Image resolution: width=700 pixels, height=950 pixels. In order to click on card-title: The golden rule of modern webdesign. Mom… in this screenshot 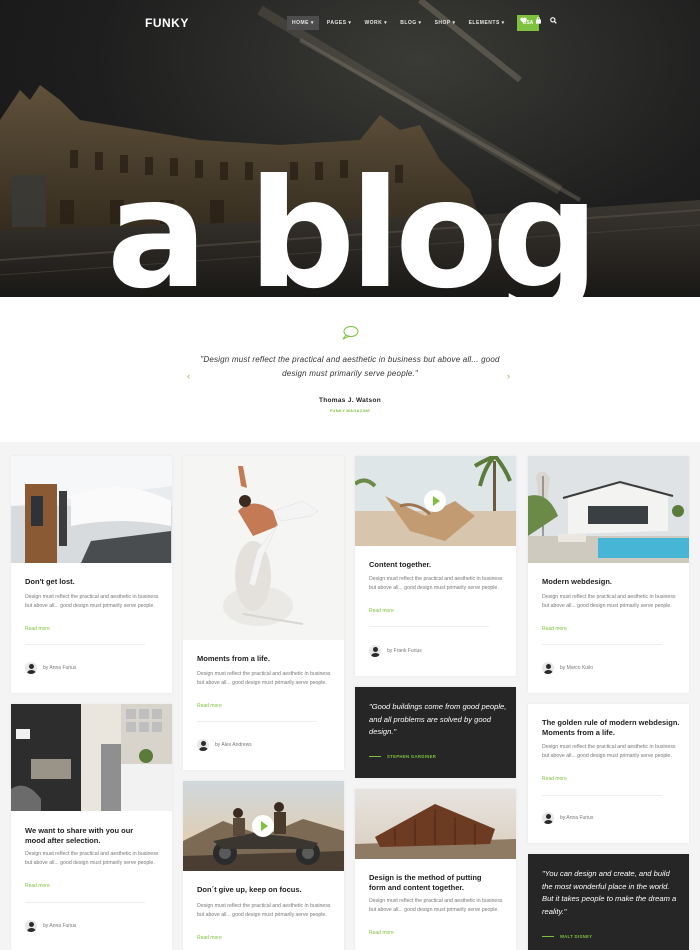, I will do `click(612, 728)`.